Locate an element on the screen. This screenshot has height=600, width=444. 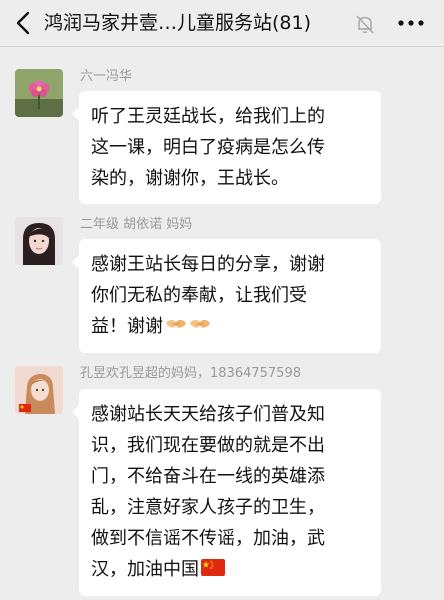
message-line: 感谢站长天天给孩子们普及知 is located at coordinates (208, 414).